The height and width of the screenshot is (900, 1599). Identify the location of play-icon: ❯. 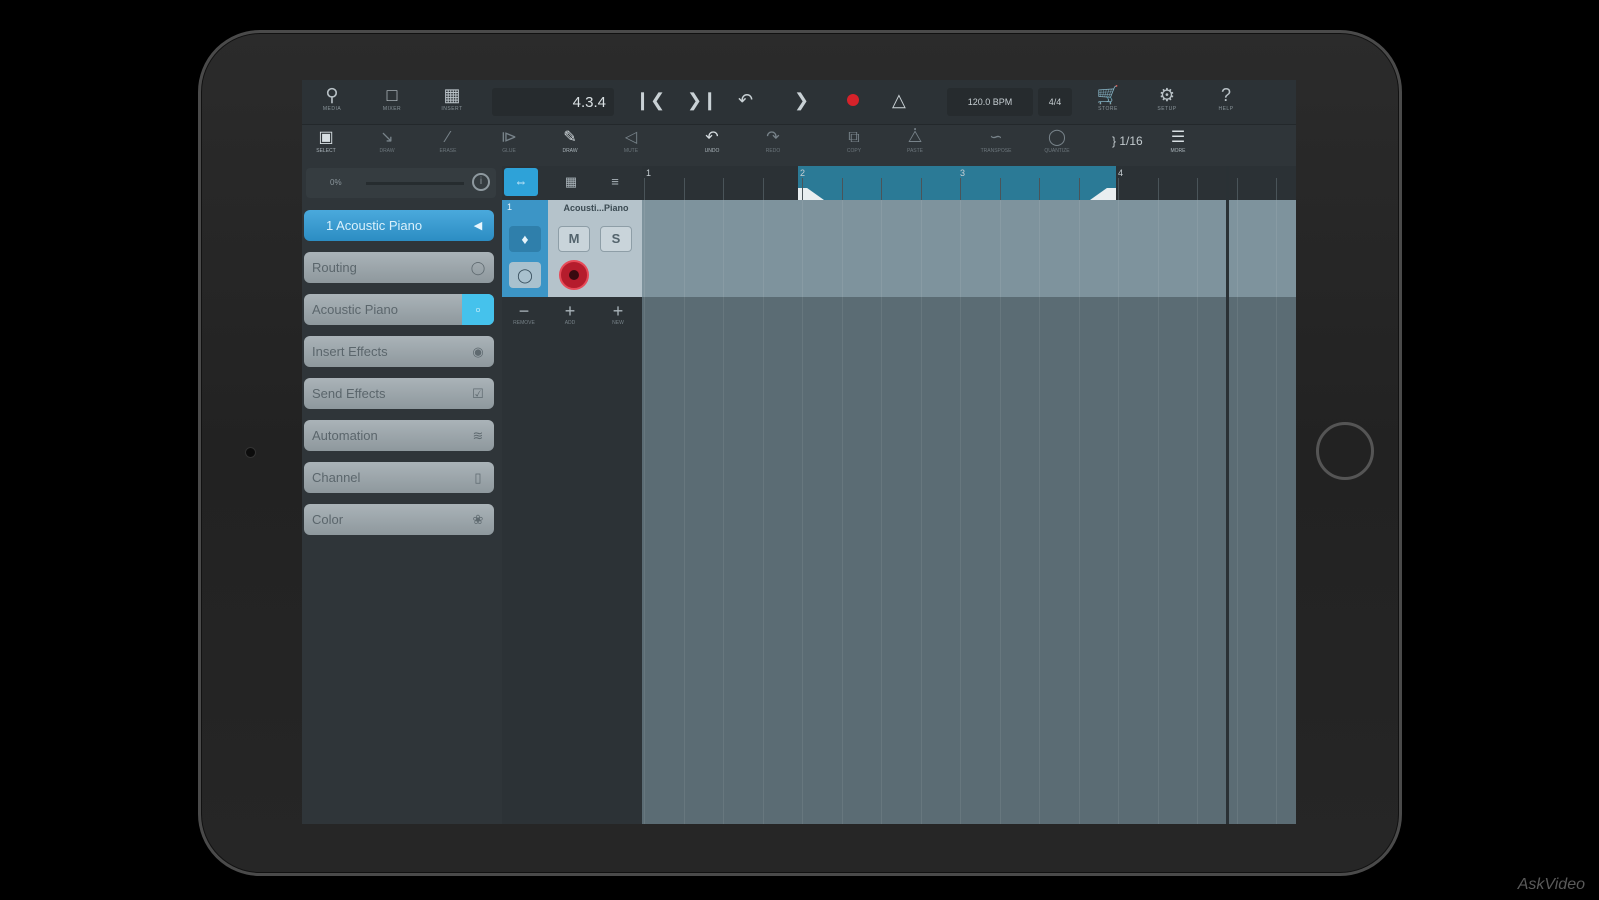
(801, 100).